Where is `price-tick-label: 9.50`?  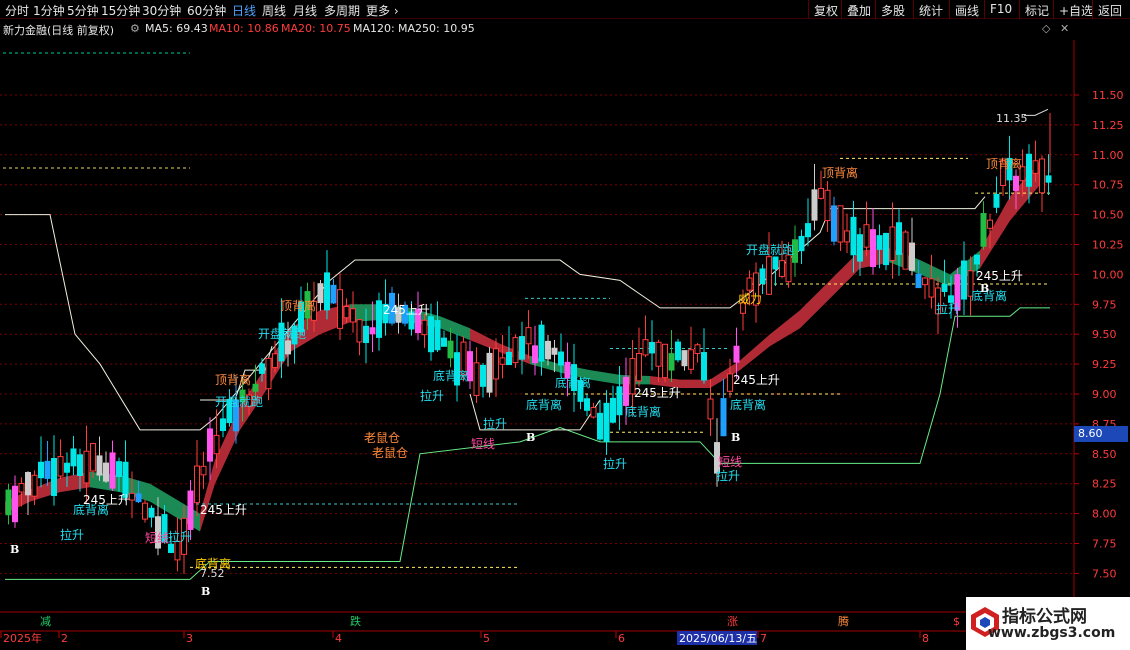 price-tick-label: 9.50 is located at coordinates (1104, 334).